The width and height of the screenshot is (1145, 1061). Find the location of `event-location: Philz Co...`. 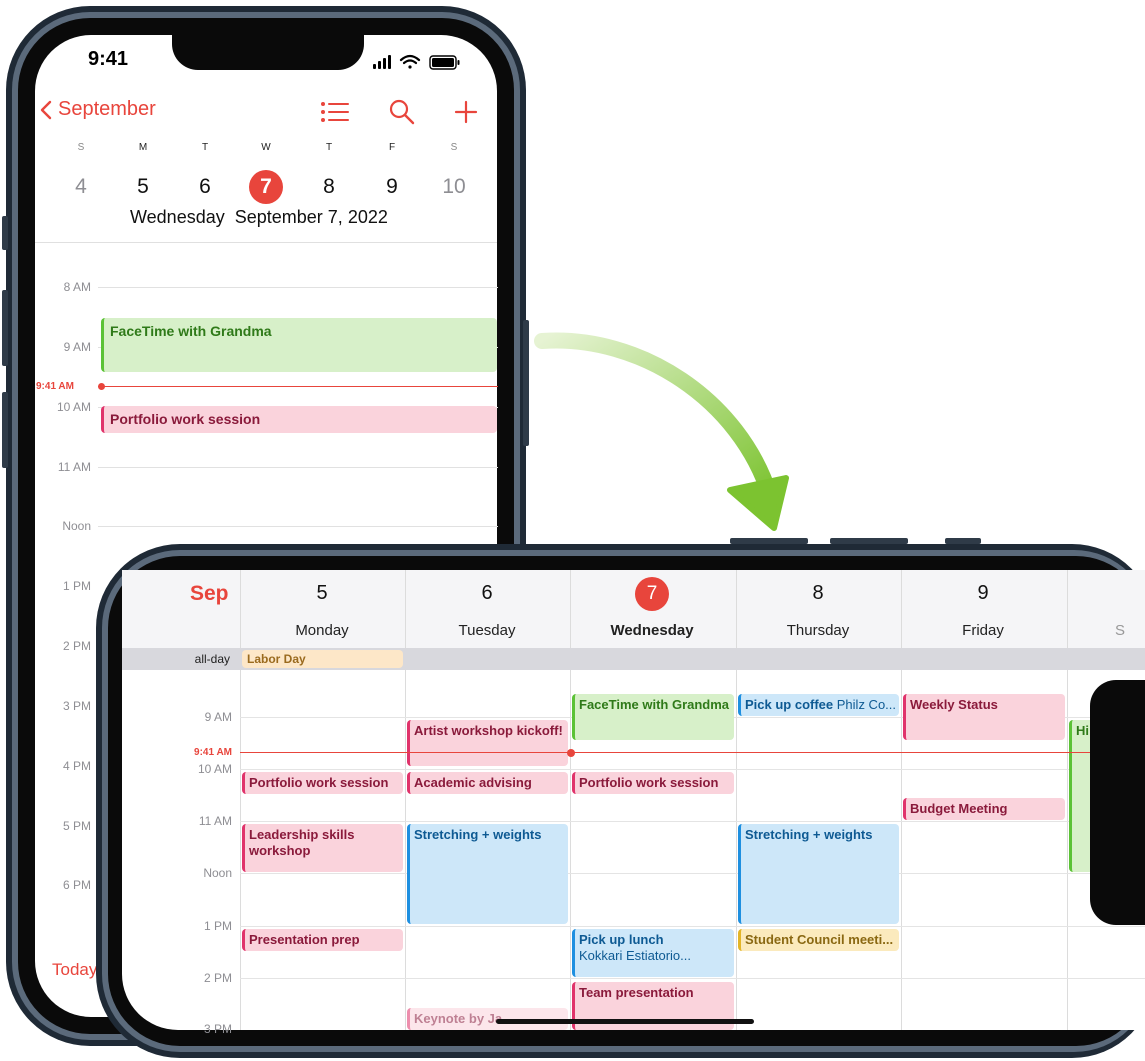

event-location: Philz Co... is located at coordinates (866, 704).